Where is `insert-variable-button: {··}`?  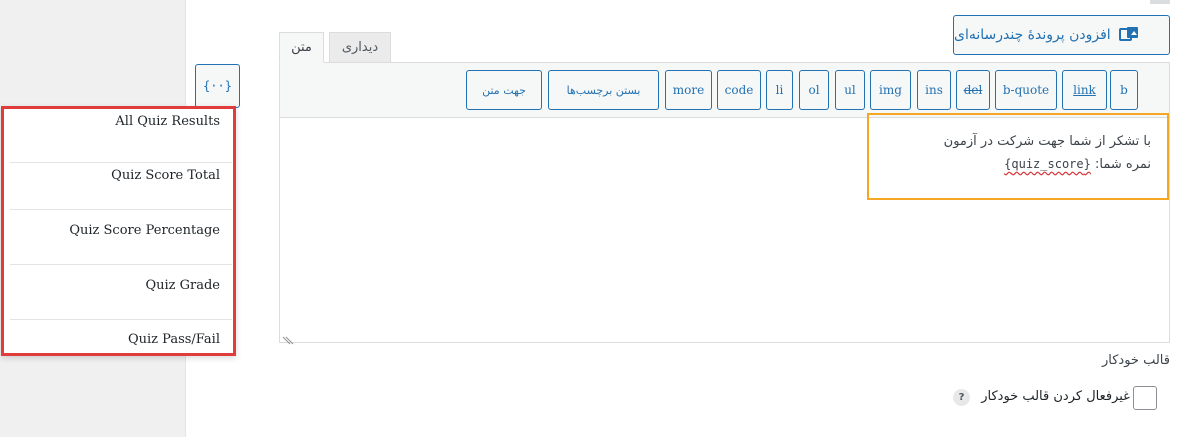
insert-variable-button: {··} is located at coordinates (217, 86).